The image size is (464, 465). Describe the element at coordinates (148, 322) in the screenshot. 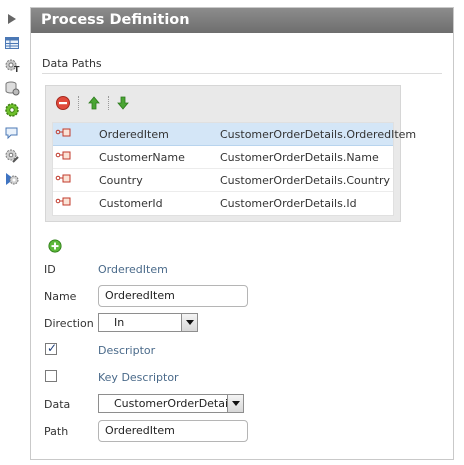

I see `direction-select: In` at that location.